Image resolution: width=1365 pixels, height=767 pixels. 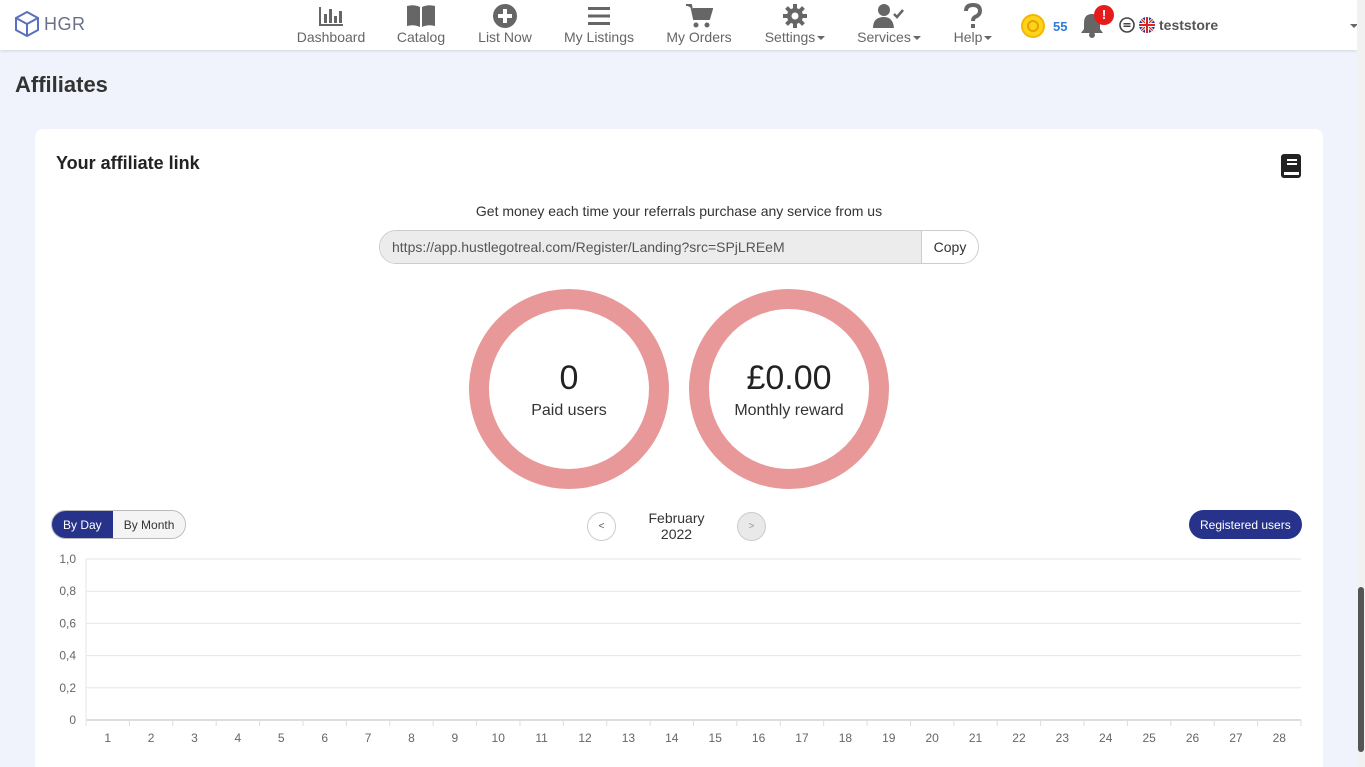 What do you see at coordinates (751, 526) in the screenshot?
I see `next-month-button: >` at bounding box center [751, 526].